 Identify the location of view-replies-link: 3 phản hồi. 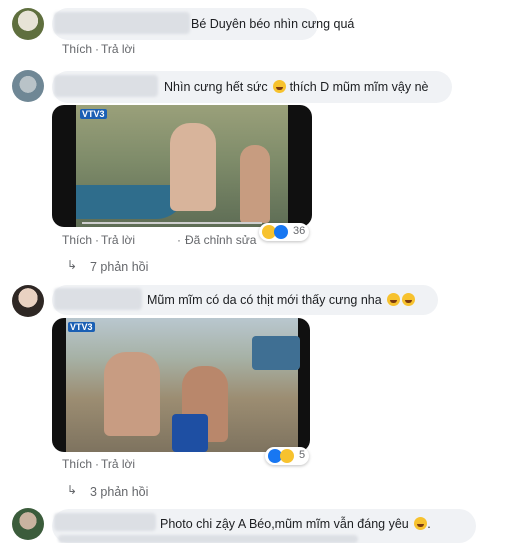
(119, 492).